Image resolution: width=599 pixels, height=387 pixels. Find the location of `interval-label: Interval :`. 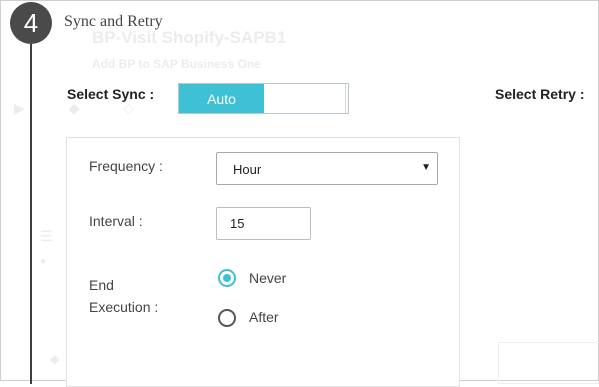

interval-label: Interval : is located at coordinates (116, 221).